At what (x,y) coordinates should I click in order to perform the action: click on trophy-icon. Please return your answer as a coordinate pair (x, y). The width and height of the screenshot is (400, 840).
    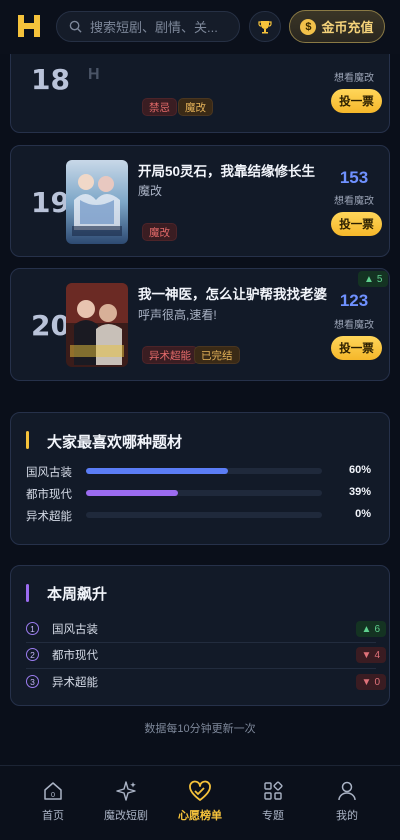
    Looking at the image, I should click on (265, 26).